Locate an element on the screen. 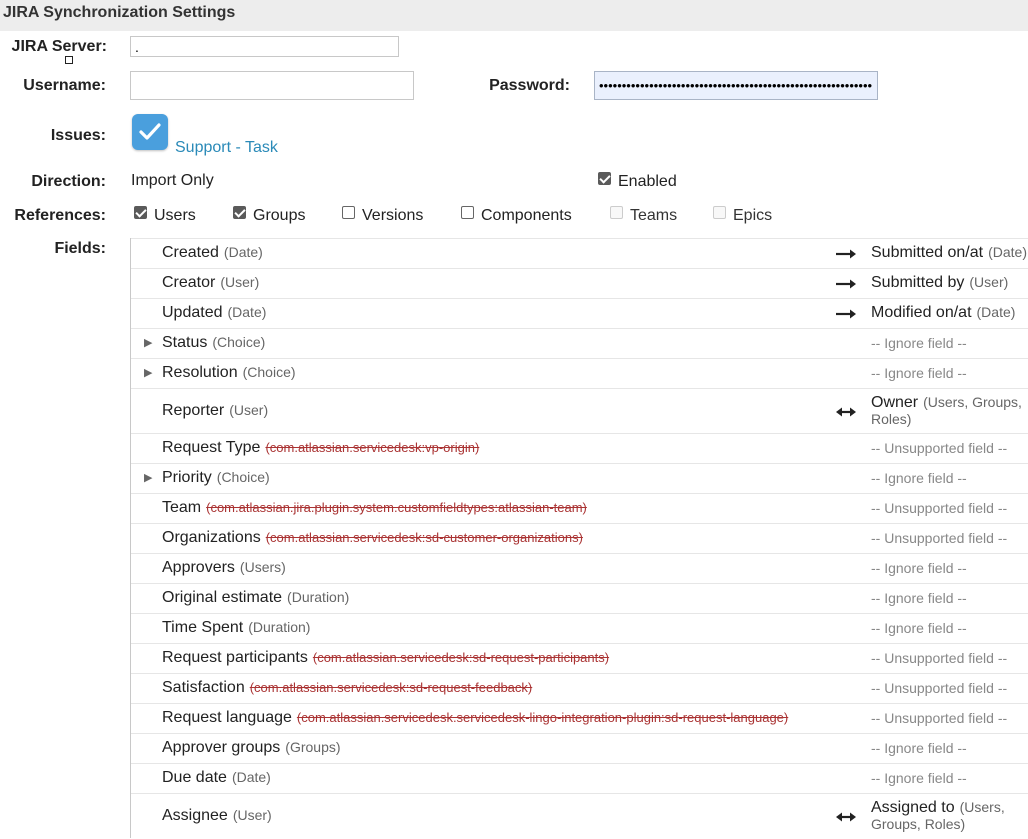 The width and height of the screenshot is (1028, 839). field-name: Creator (User) is located at coordinates (210, 283).